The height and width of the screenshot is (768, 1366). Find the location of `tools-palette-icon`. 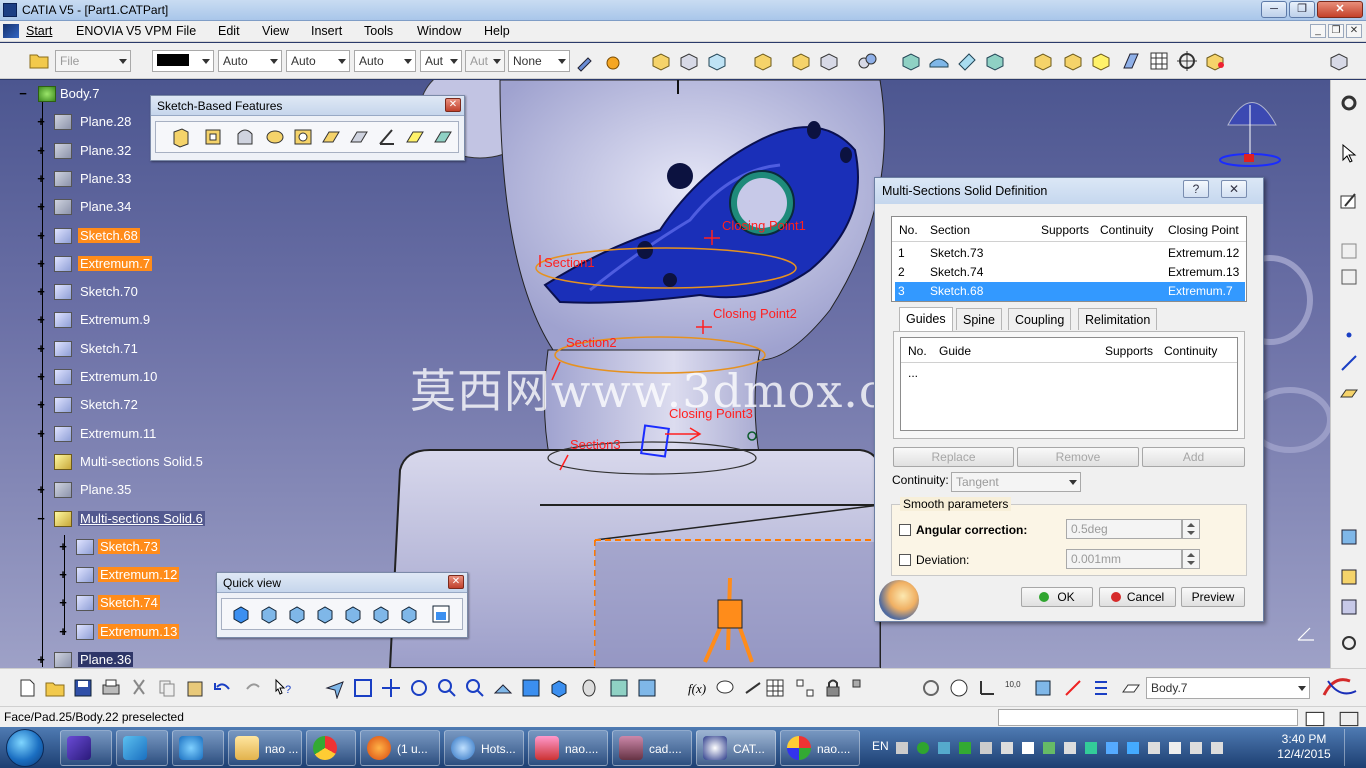

tools-palette-icon is located at coordinates (1349, 607).